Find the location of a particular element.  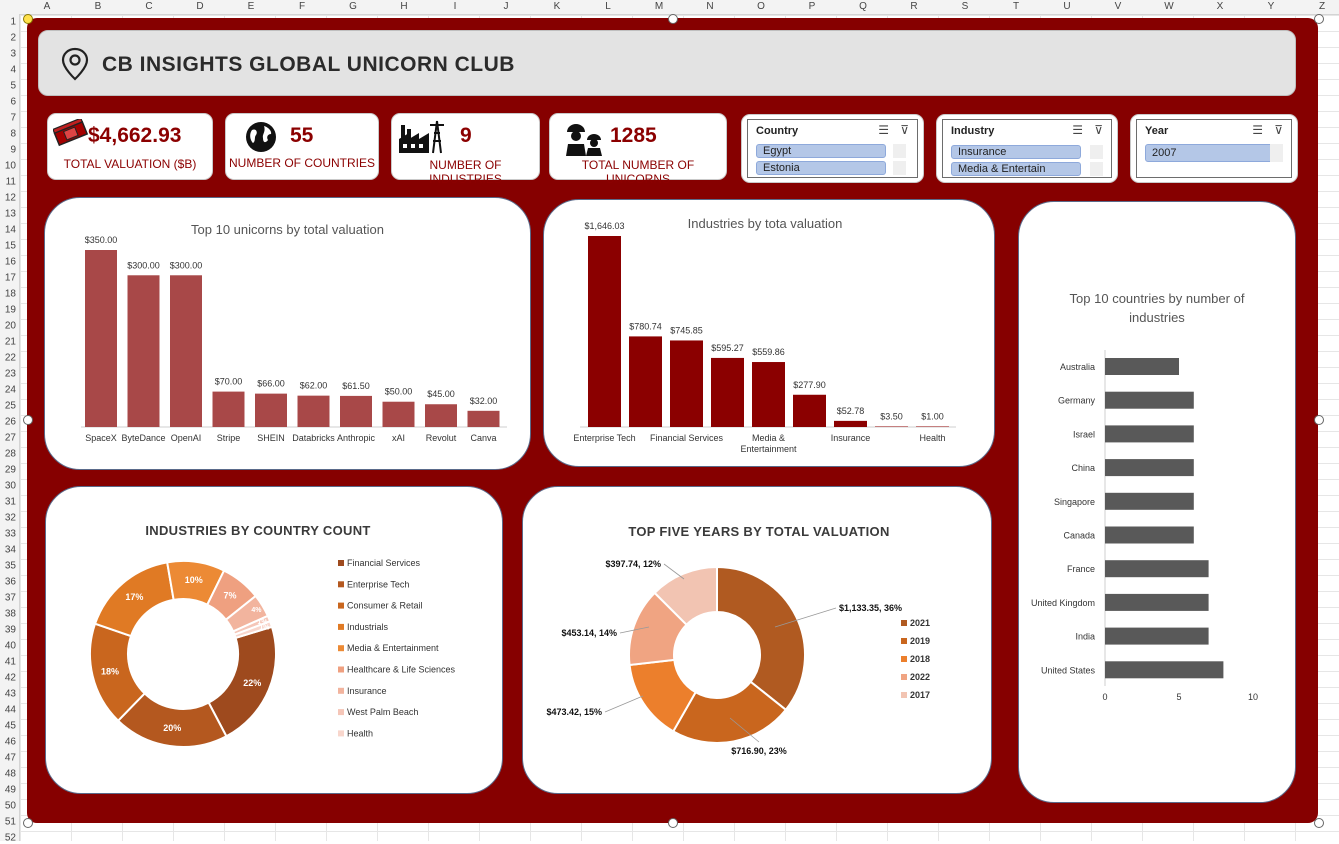

row-header: 44 is located at coordinates (10, 710).